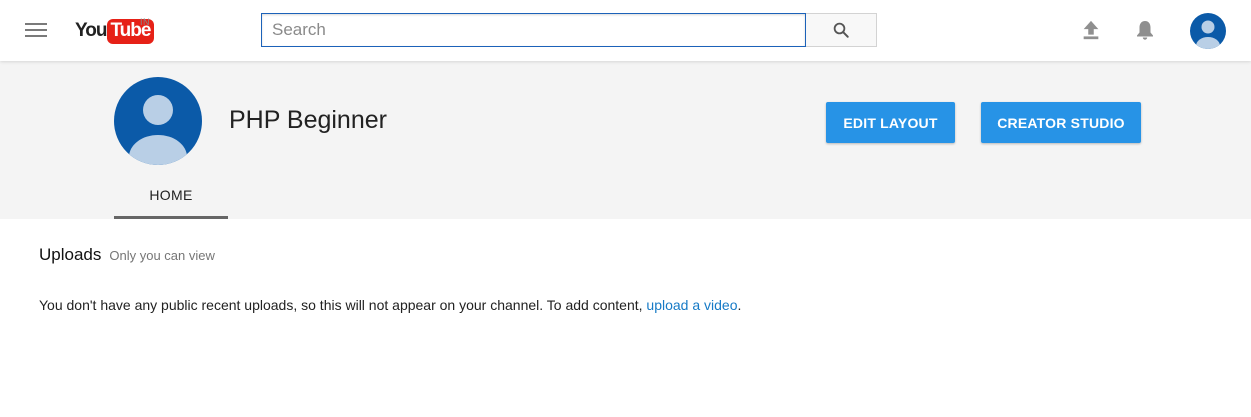  I want to click on uploads-visibility-note: Only you can view, so click(162, 255).